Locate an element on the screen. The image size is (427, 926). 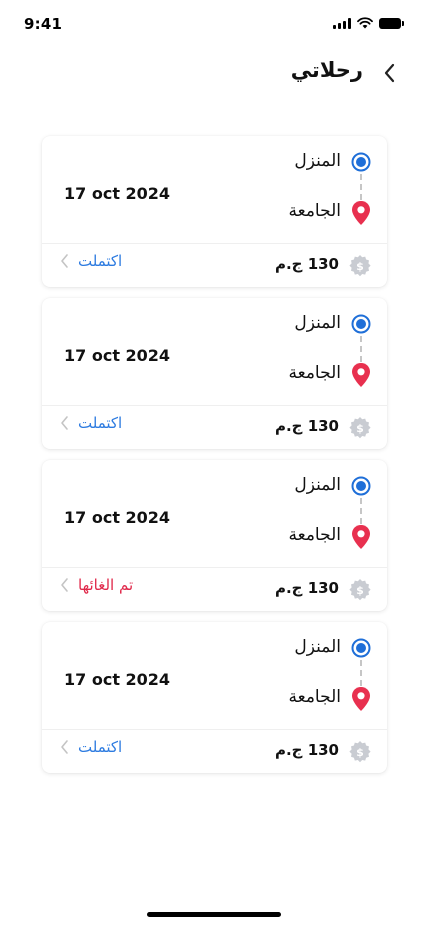
status-bar: 9:41 is located at coordinates (213, 24).